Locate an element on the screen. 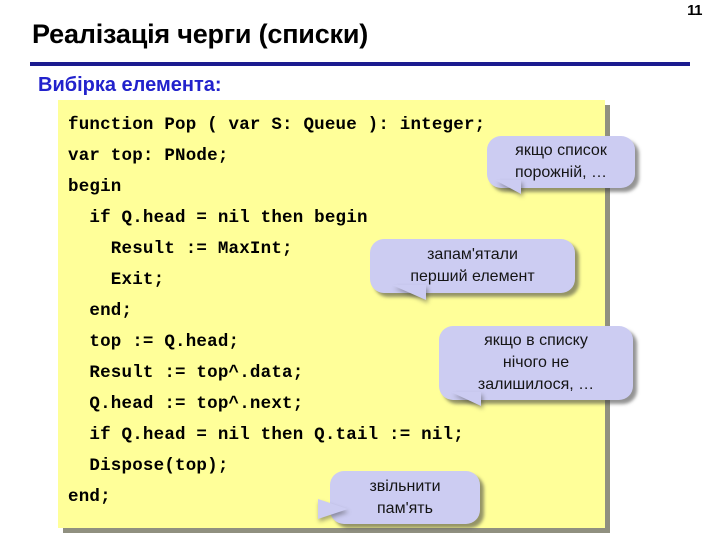  callout-saved-first-element: запам'ятали перший елемент is located at coordinates (472, 269).